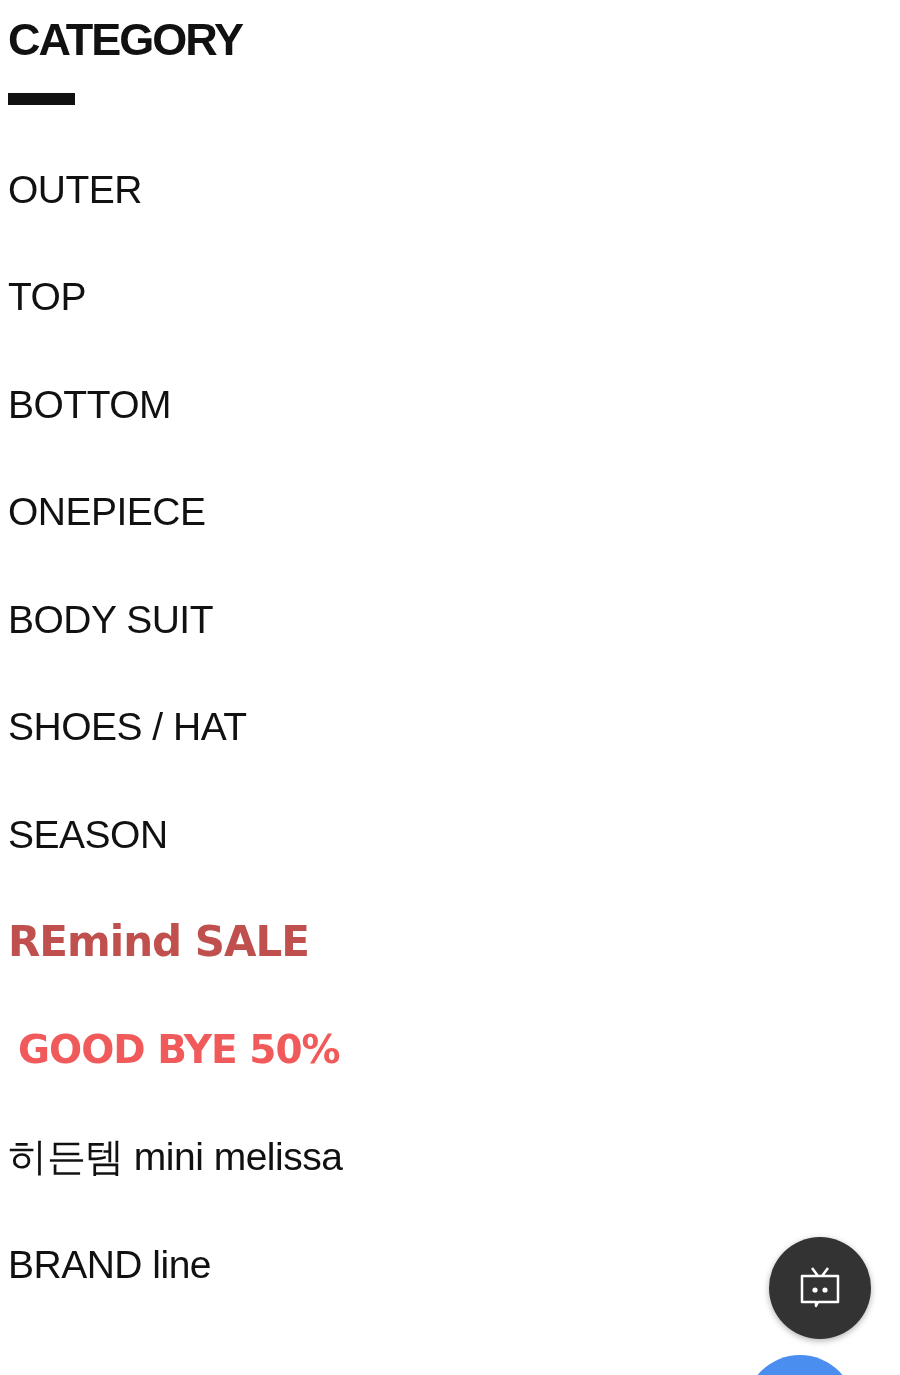 The height and width of the screenshot is (1375, 900). Describe the element at coordinates (175, 1157) in the screenshot. I see `category-link: 히든템 mini melissa` at that location.